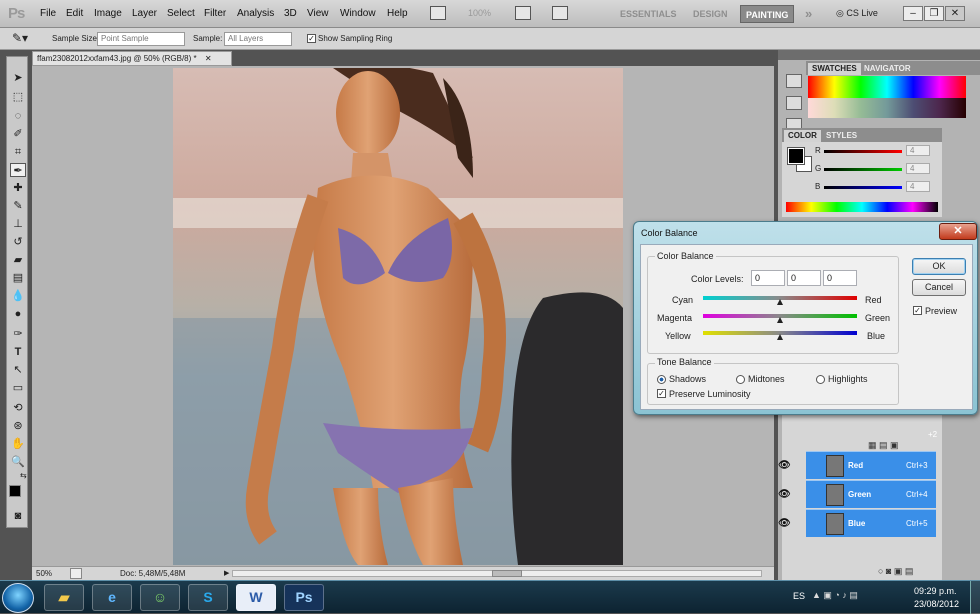  What do you see at coordinates (710, 14) in the screenshot?
I see `workspace-design: DESIGN` at bounding box center [710, 14].